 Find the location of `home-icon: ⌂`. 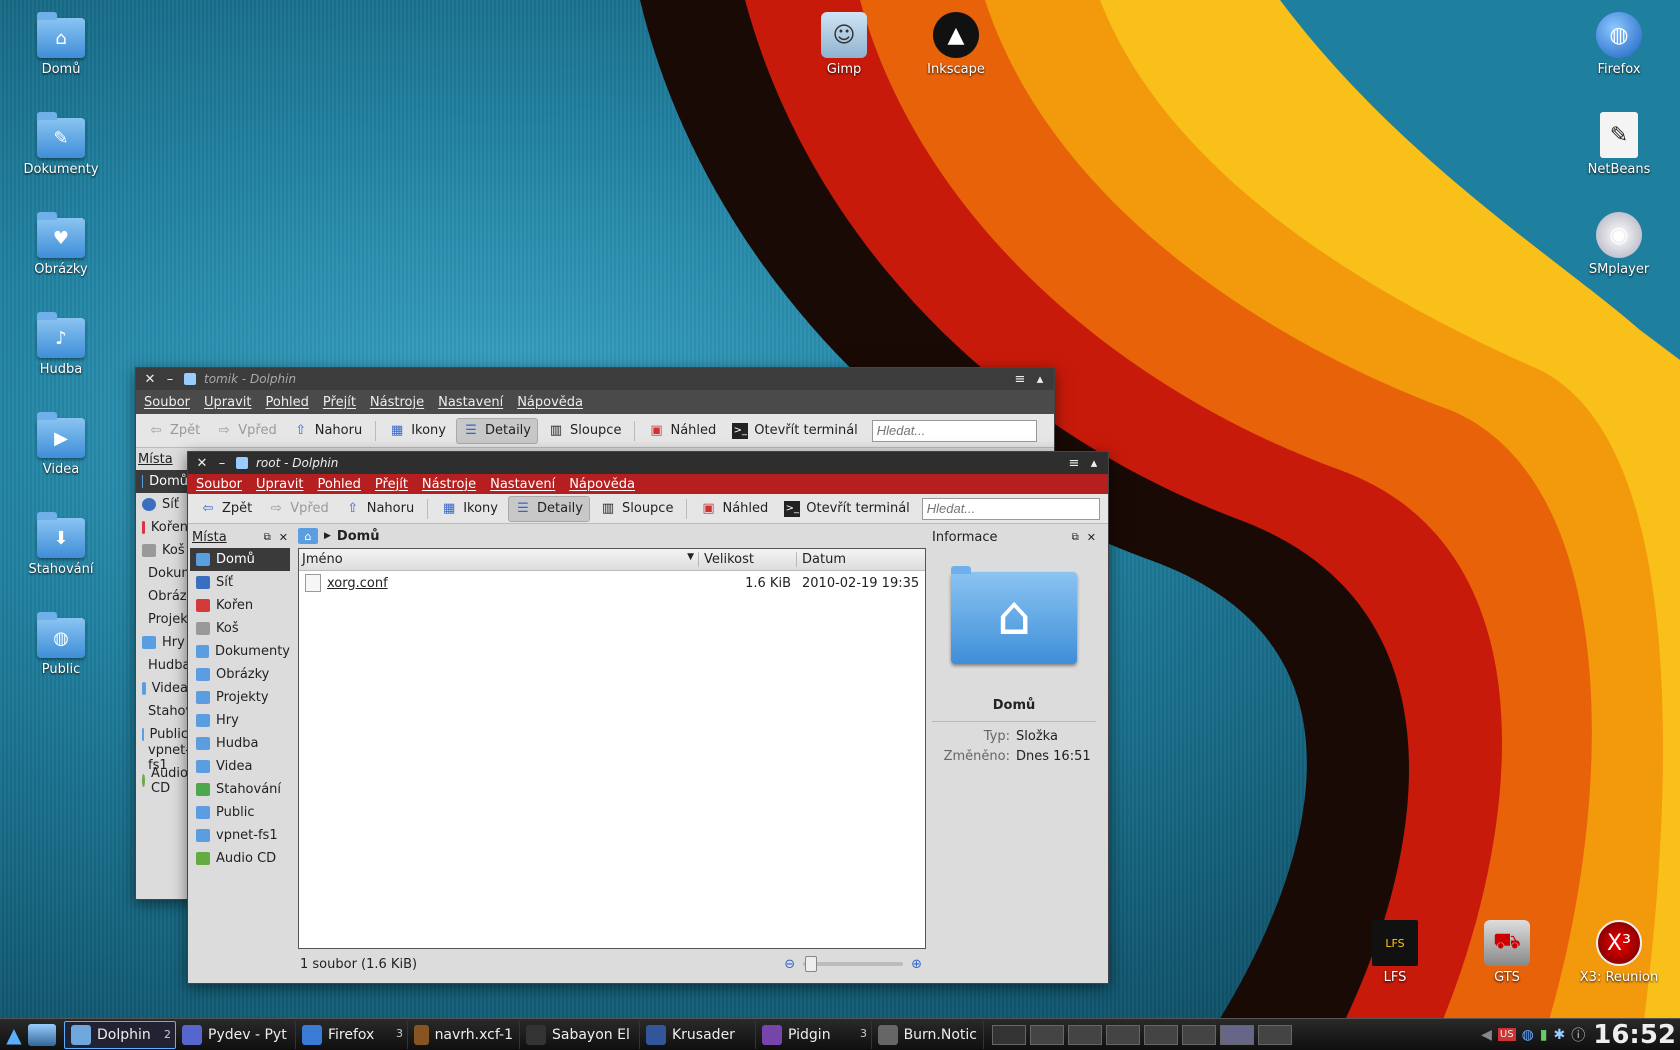

home-icon: ⌂ is located at coordinates (308, 536).